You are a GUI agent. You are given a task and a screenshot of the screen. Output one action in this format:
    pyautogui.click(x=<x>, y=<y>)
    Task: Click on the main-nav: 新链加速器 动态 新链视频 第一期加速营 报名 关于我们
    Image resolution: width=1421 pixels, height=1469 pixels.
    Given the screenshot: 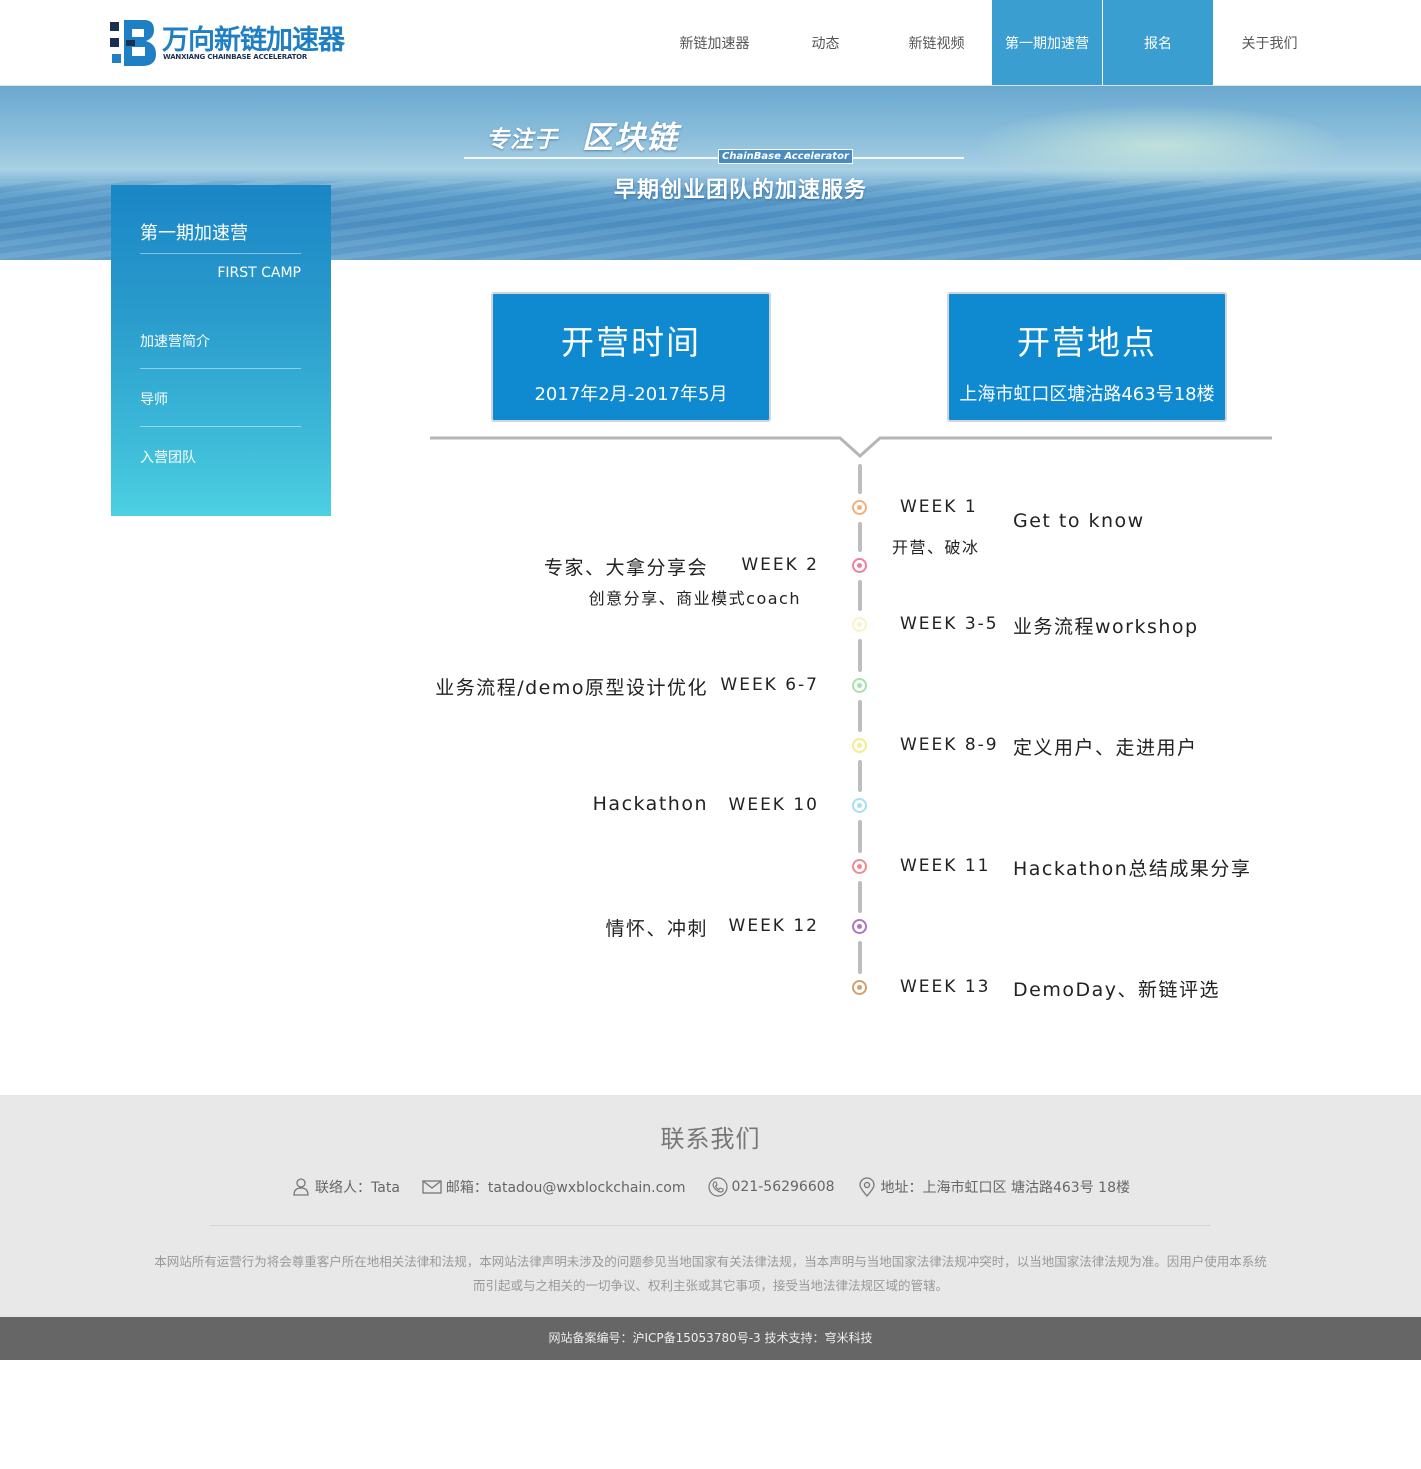 What is the action you would take?
    pyautogui.click(x=992, y=43)
    